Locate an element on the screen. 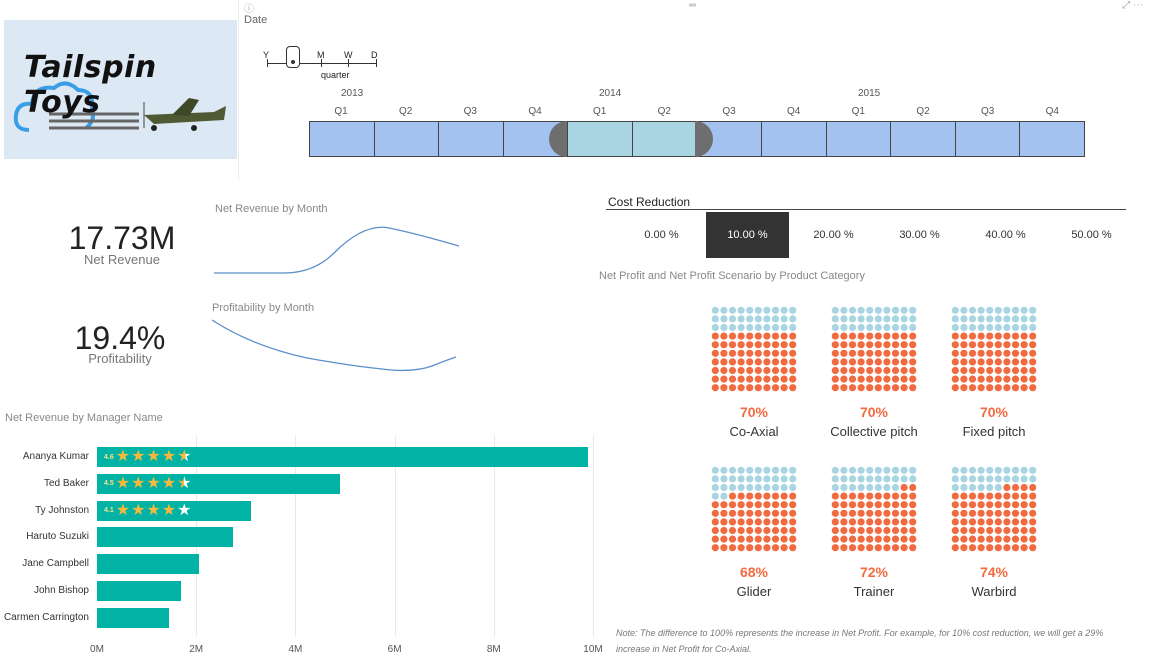 The image size is (1151, 663). star-icon: ★ is located at coordinates (153, 483).